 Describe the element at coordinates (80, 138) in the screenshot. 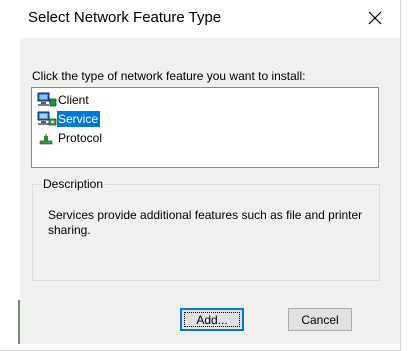

I see `list-item-label: Protocol` at that location.